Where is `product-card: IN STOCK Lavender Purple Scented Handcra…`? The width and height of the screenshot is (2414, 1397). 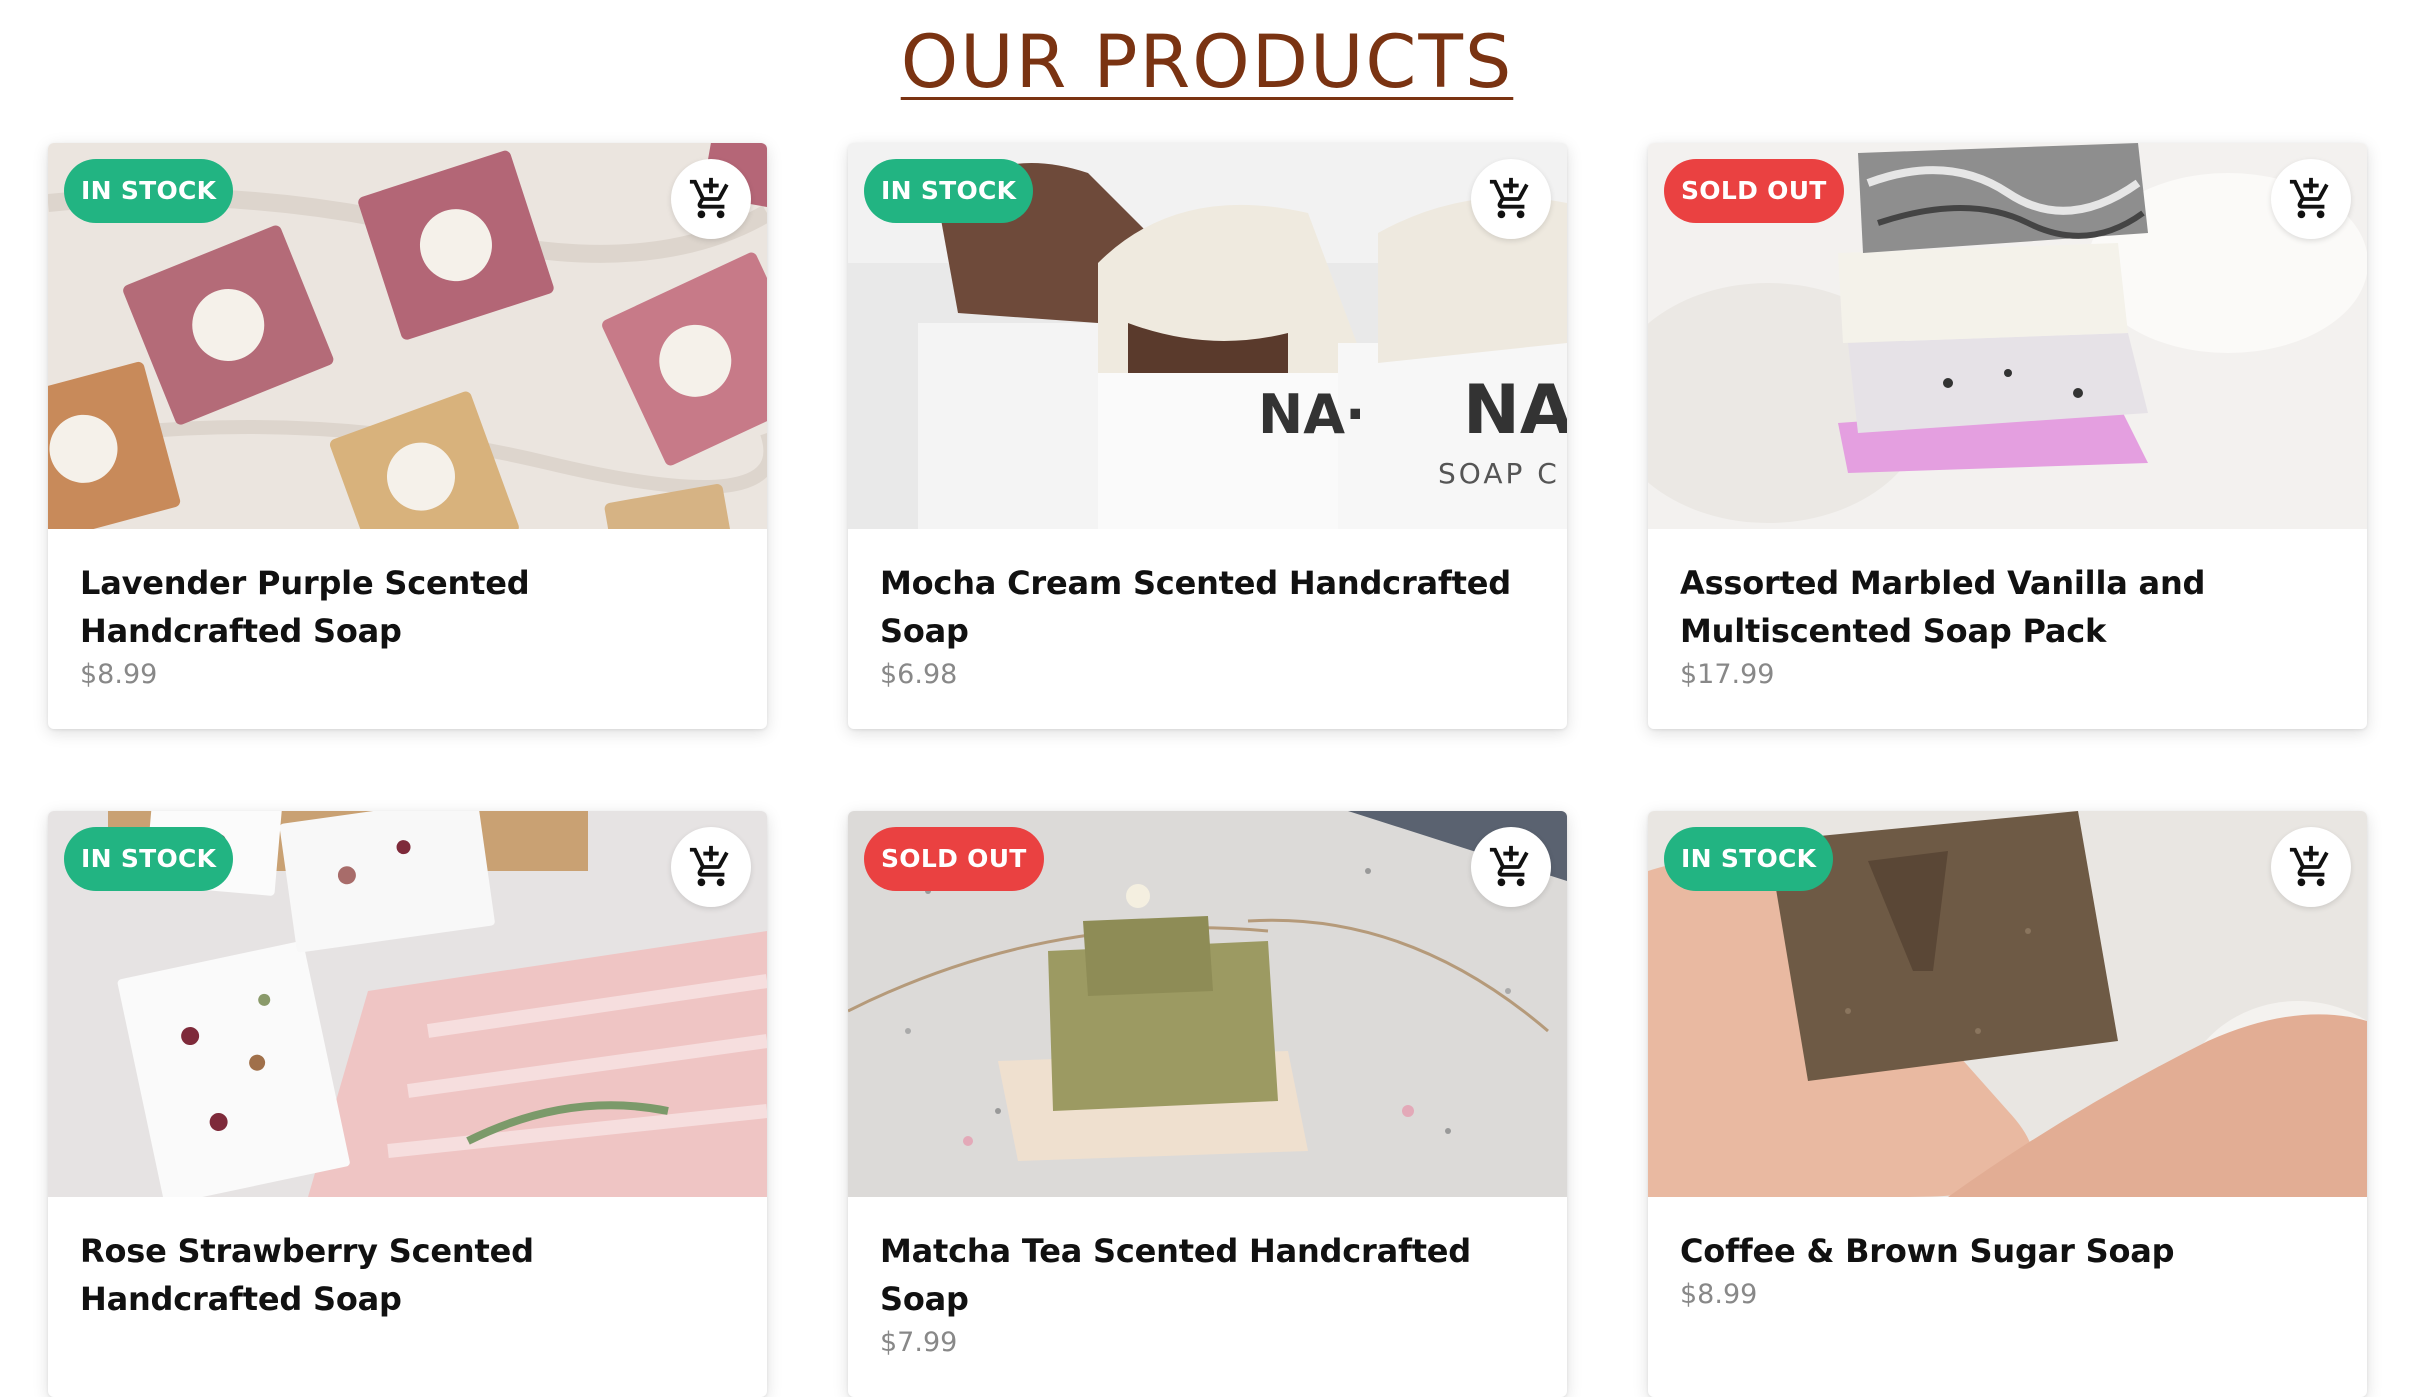
product-card: IN STOCK Lavender Purple Scented Handcra… is located at coordinates (407, 436).